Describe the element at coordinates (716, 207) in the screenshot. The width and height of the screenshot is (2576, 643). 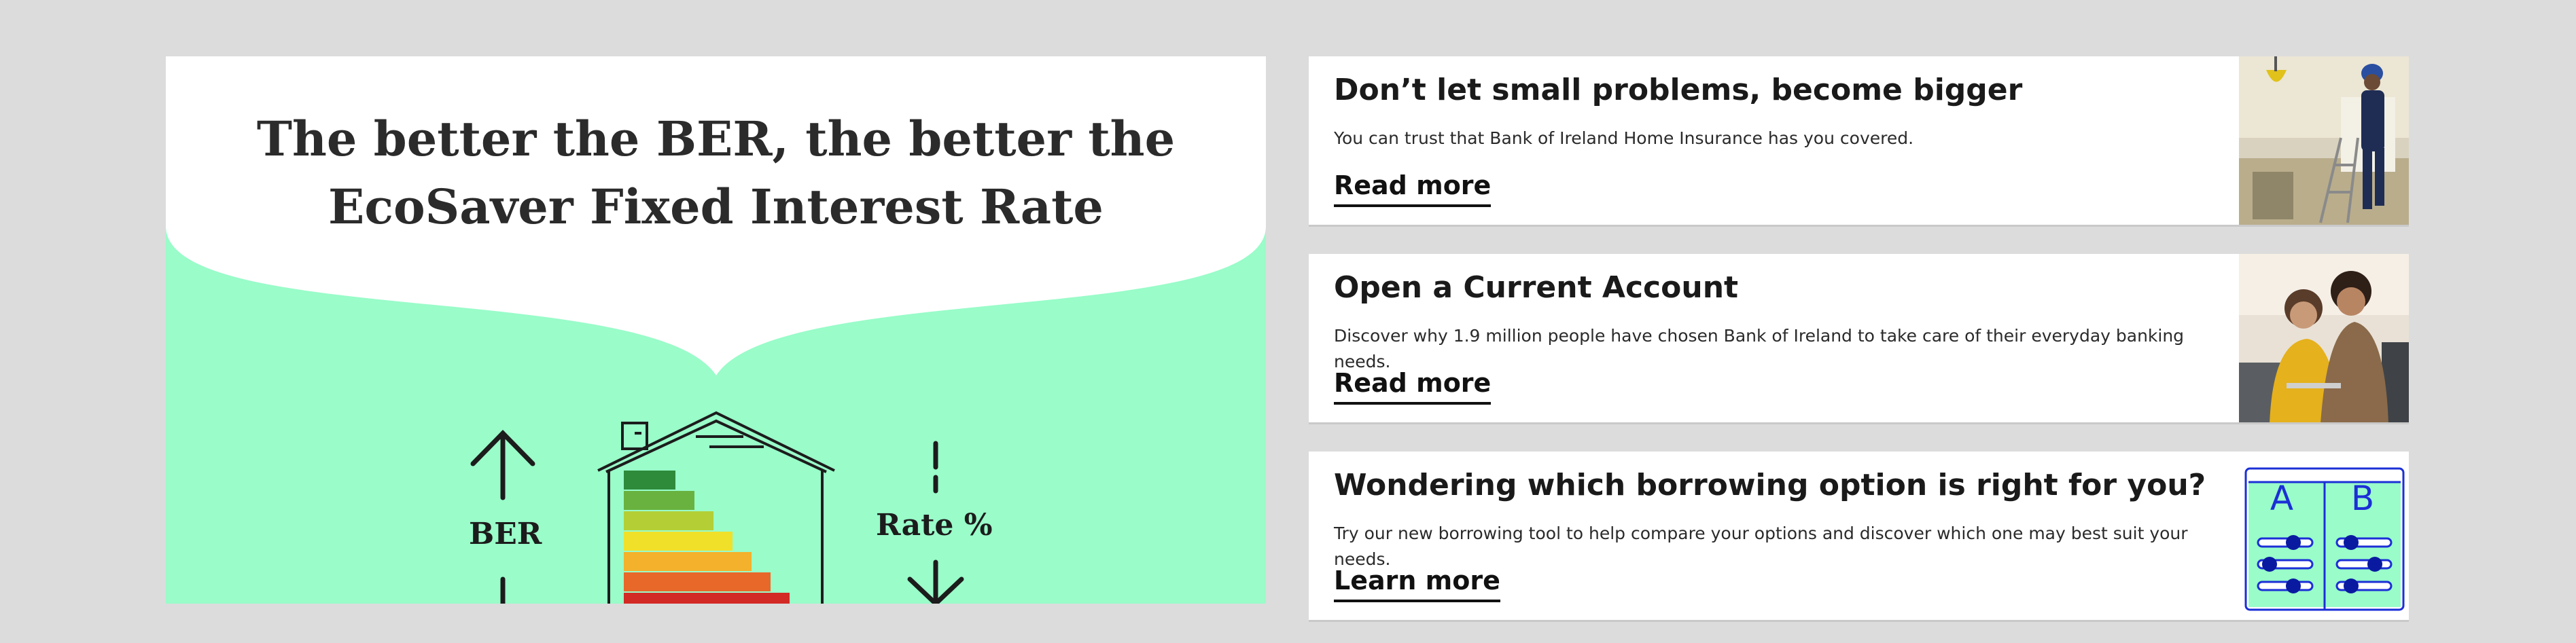
I see `banner-title-line-2: EcoSaver Fixed Interest Rate` at that location.